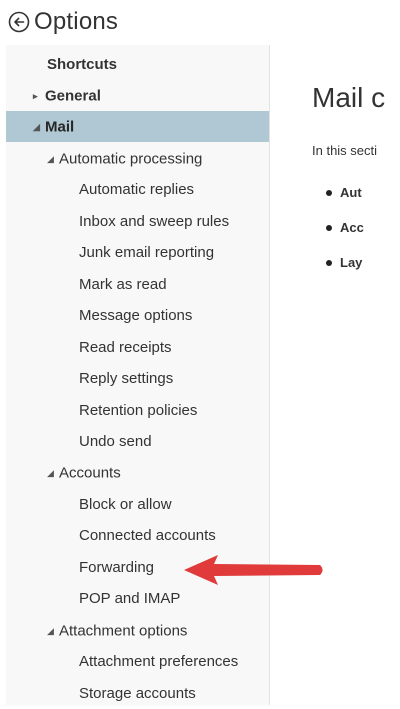  What do you see at coordinates (125, 347) in the screenshot?
I see `sidebar-item-label: Read receipts` at bounding box center [125, 347].